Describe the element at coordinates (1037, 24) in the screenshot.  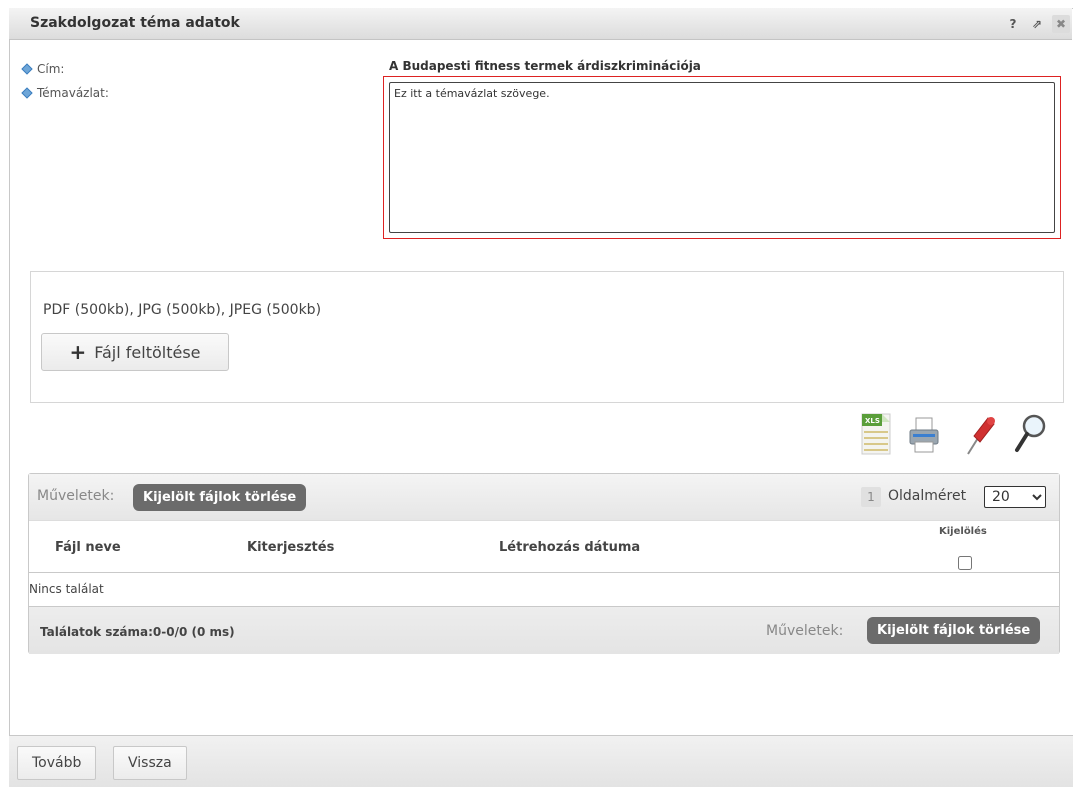
I see `popout-icon: ⇗` at that location.